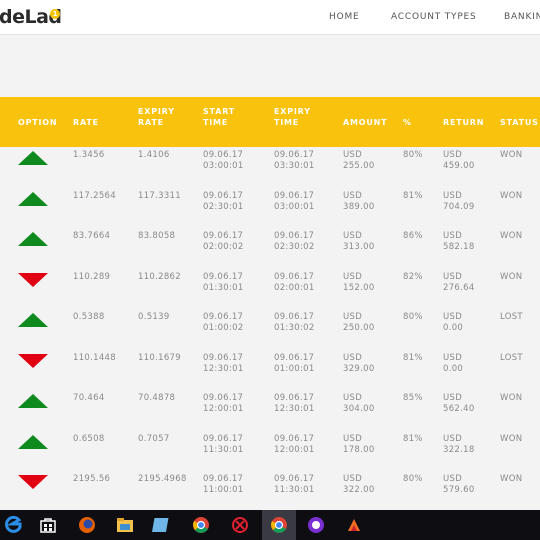  What do you see at coordinates (89, 155) in the screenshot?
I see `rate-cell: 1.3456` at bounding box center [89, 155].